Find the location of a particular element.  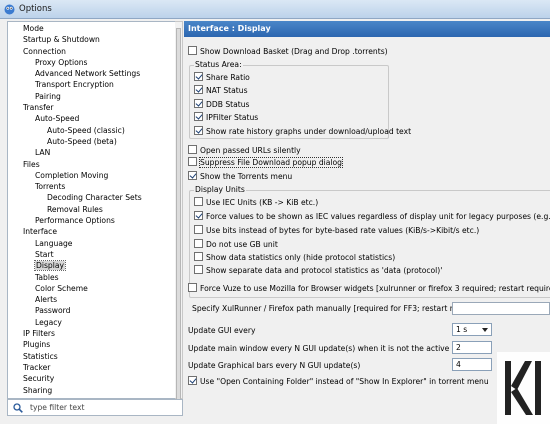

tree-item: Auto-Speed (classic) is located at coordinates (94, 130).